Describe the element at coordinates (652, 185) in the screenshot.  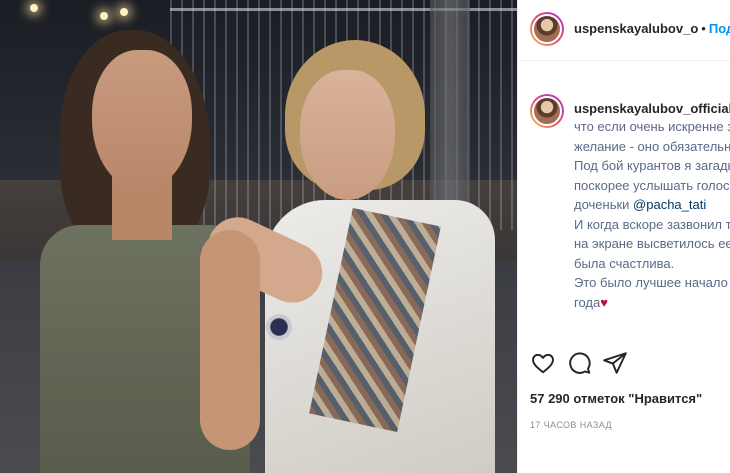
I see `caption-line: поскорее услышать голос м` at that location.